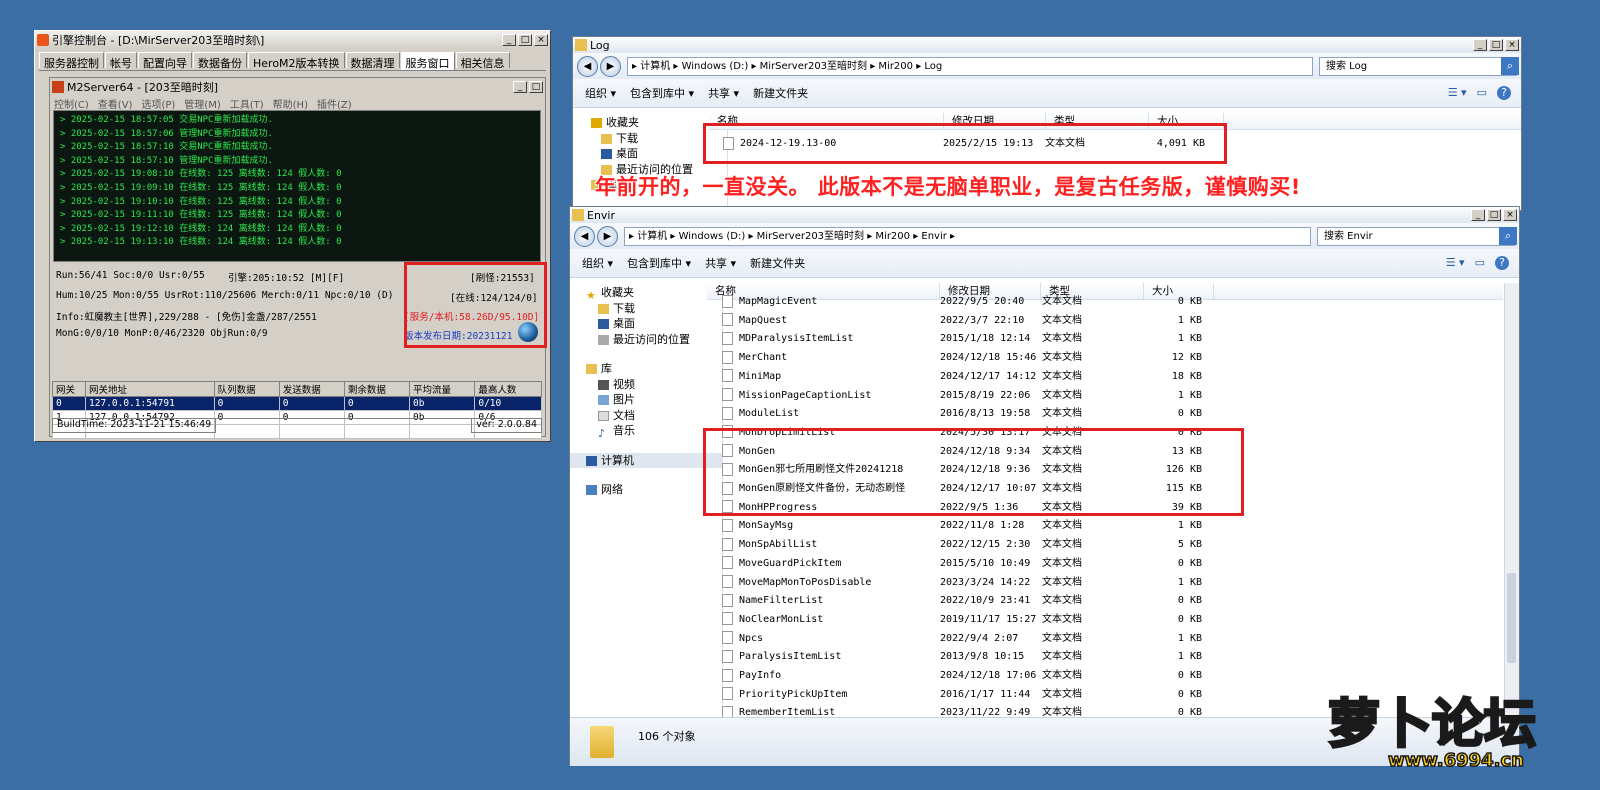 The width and height of the screenshot is (1600, 790). I want to click on gateway-header-row: 网关 网关地址 队列数据 发送数据 剩余数据 平均流量 最高人数, so click(297, 389).